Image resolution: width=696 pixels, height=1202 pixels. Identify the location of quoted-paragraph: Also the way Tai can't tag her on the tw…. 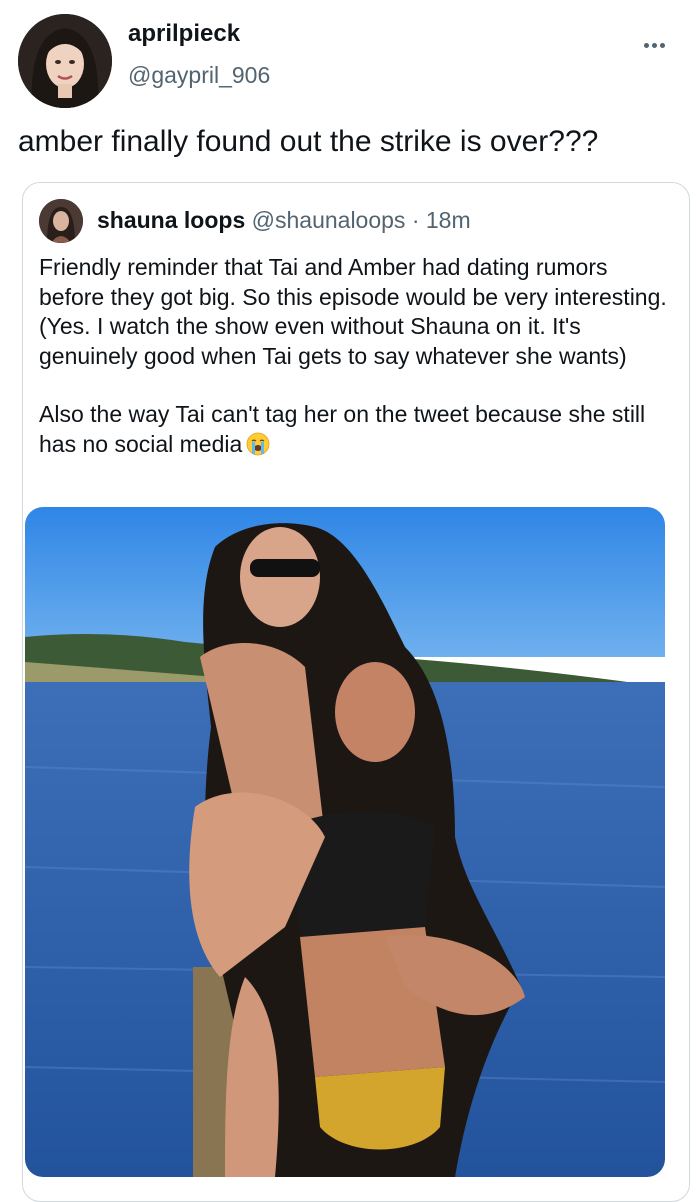
(342, 429).